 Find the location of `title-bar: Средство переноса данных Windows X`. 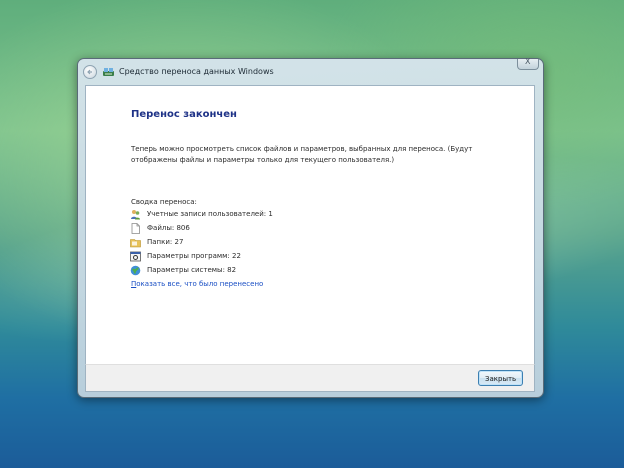

title-bar: Средство переноса данных Windows X is located at coordinates (310, 71).